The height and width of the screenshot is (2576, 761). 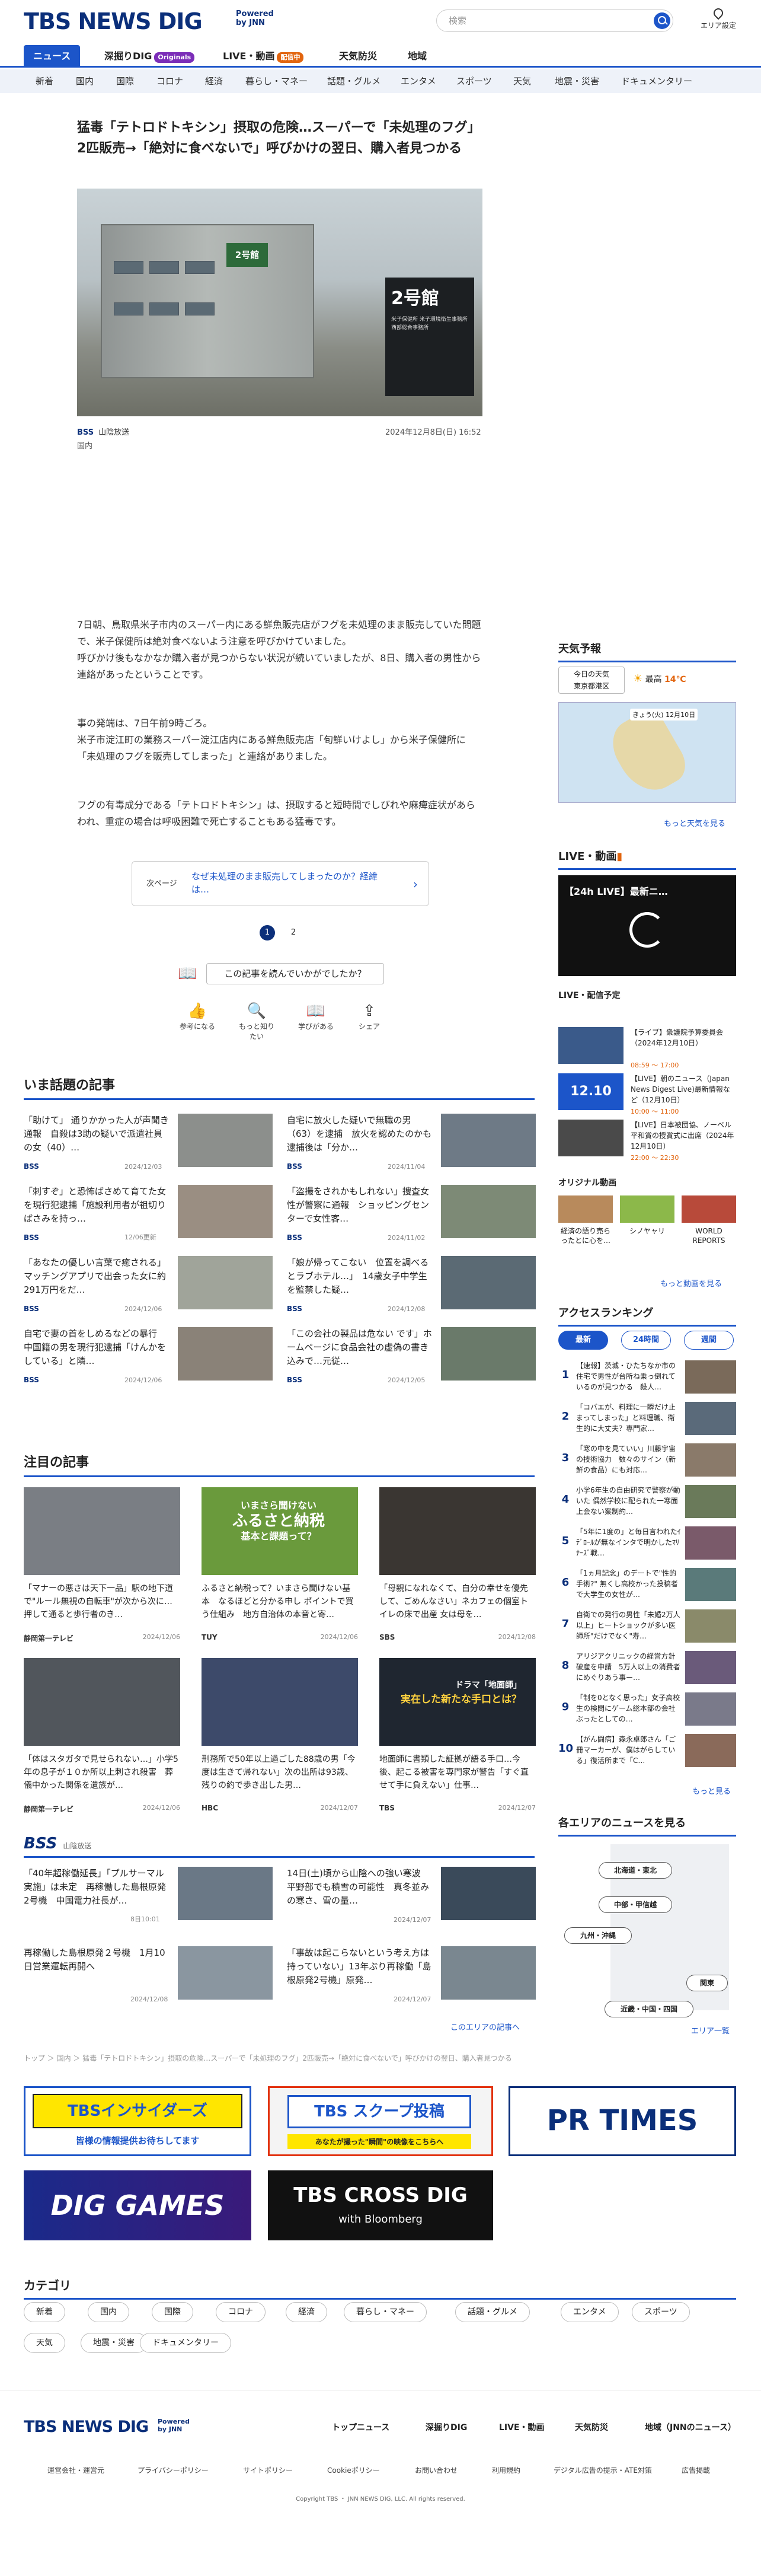 What do you see at coordinates (622, 2121) in the screenshot?
I see `prtimes-banner: PR TIMES` at bounding box center [622, 2121].